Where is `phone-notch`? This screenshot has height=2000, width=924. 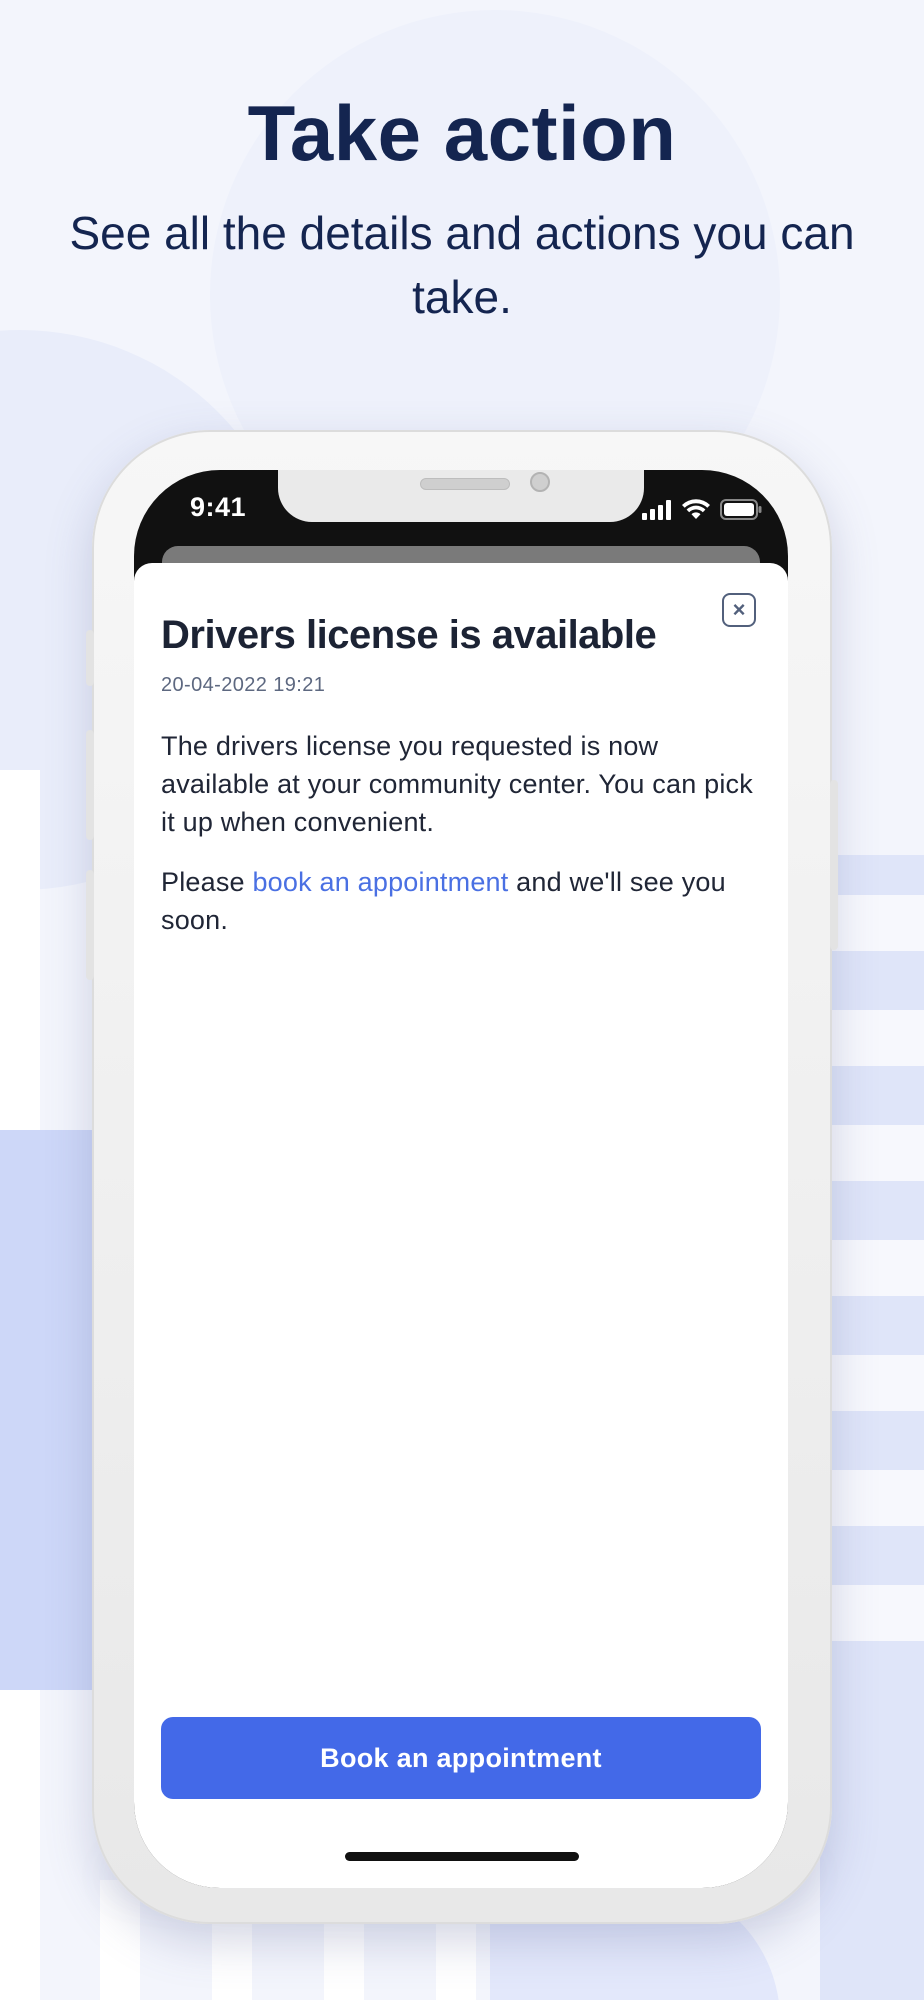 phone-notch is located at coordinates (461, 496).